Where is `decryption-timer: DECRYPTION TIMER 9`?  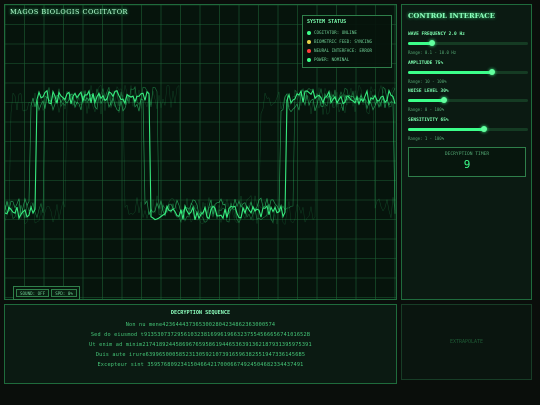
decryption-timer: DECRYPTION TIMER 9 is located at coordinates (467, 162).